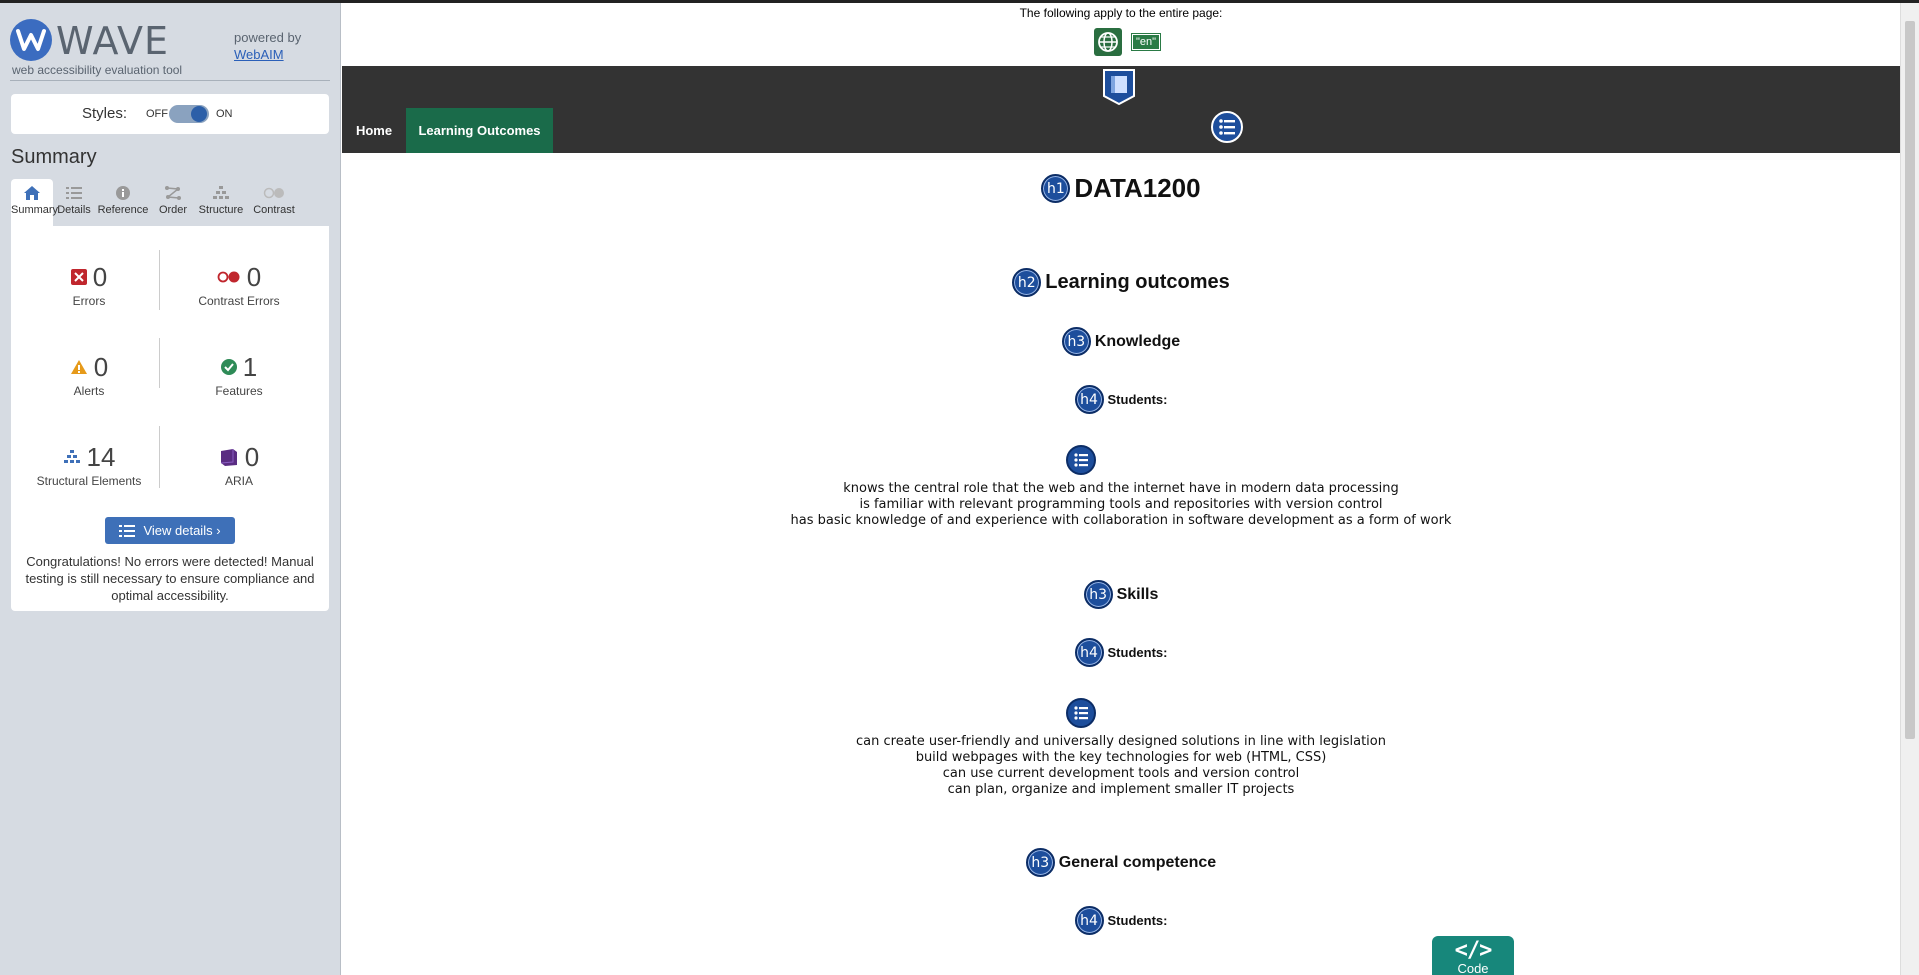  Describe the element at coordinates (1146, 42) in the screenshot. I see `language-badge: "en"` at that location.